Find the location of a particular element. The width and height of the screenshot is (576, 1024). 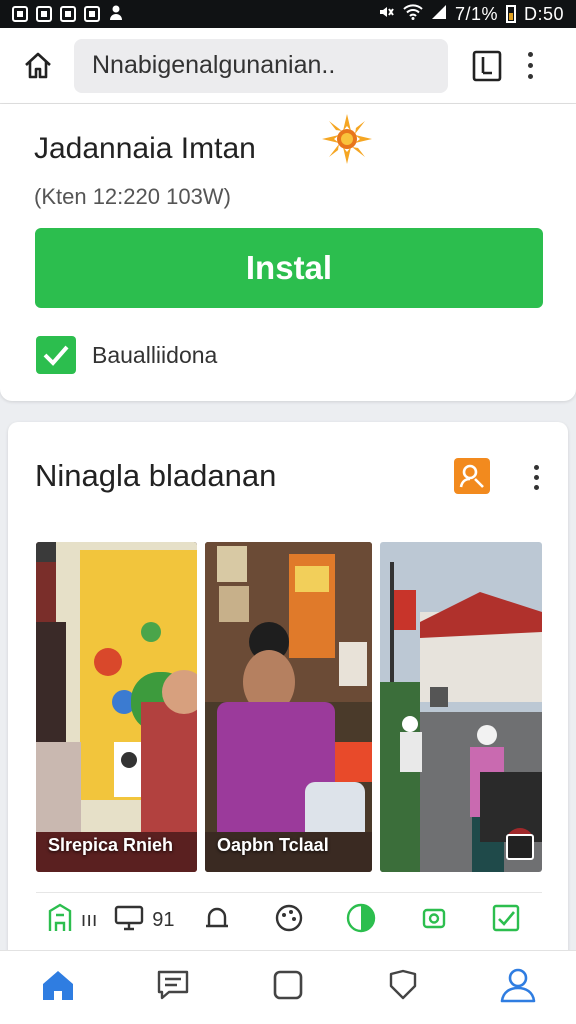

strip-item: 91 is located at coordinates (144, 921).